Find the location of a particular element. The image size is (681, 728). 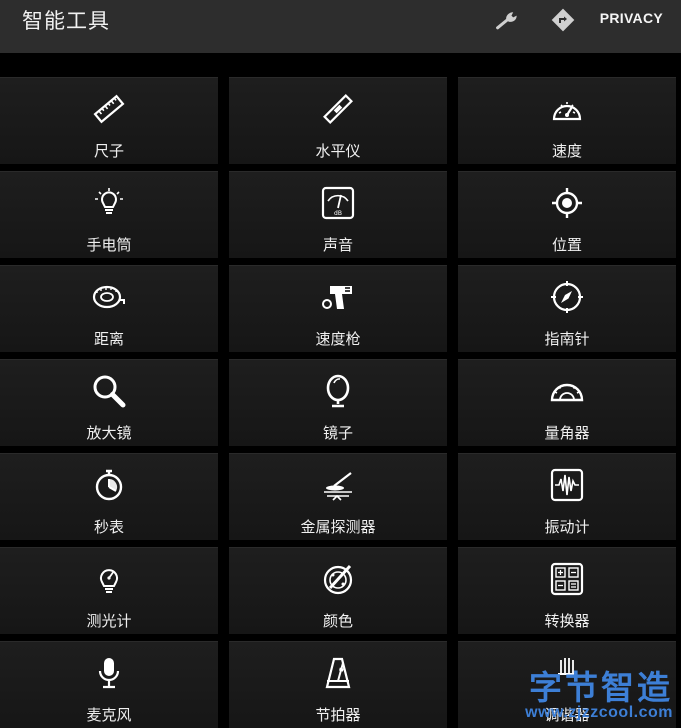

tool-label: 位置 is located at coordinates (566, 245).